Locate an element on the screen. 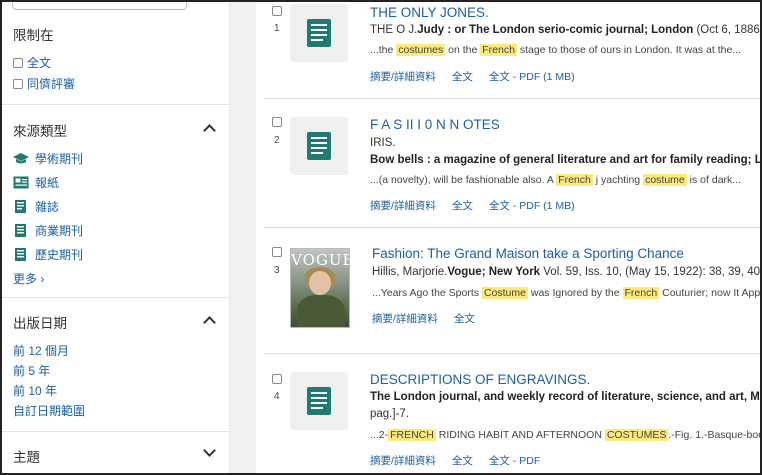 Image resolution: width=762 pixels, height=475 pixels. filter-full-text: 全文 is located at coordinates (32, 62).